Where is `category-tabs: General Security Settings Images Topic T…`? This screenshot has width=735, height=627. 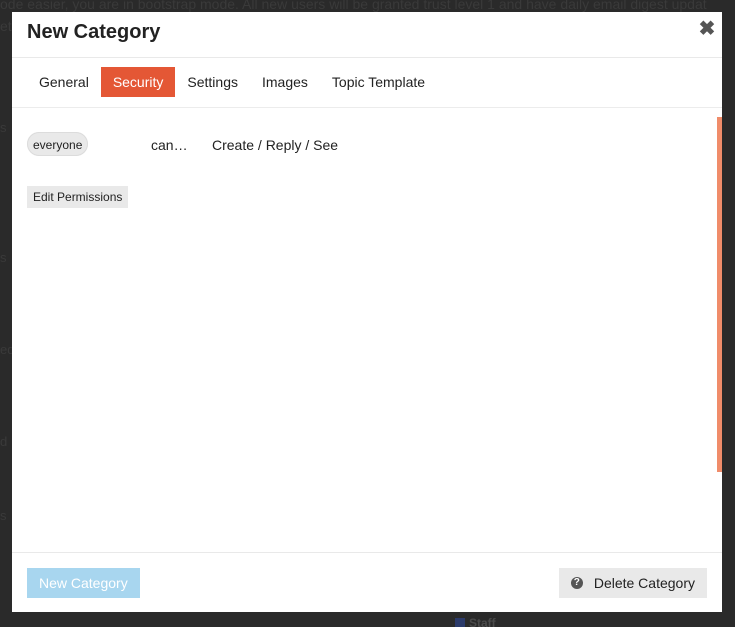 category-tabs: General Security Settings Images Topic T… is located at coordinates (232, 82).